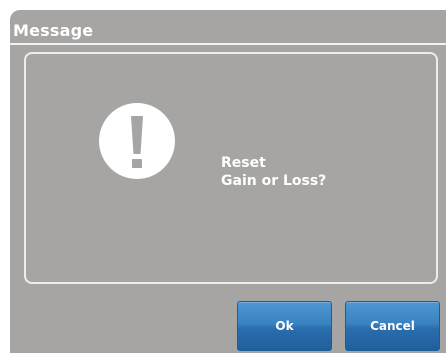 The height and width of the screenshot is (353, 446). I want to click on dialog-message: Reset Gain or Loss?, so click(273, 172).